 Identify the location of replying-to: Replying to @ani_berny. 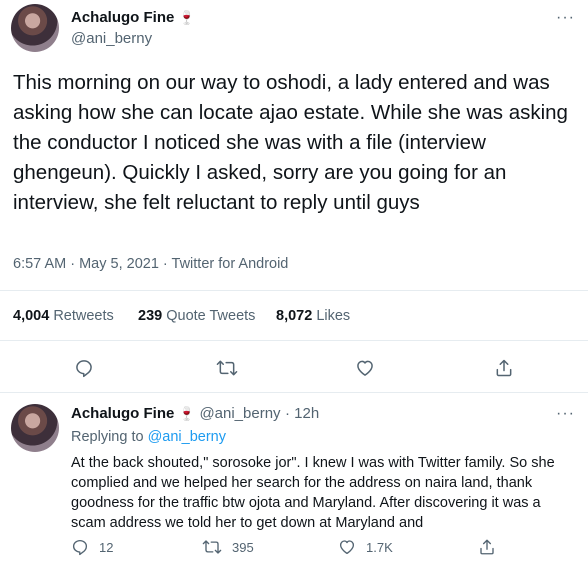
(148, 437).